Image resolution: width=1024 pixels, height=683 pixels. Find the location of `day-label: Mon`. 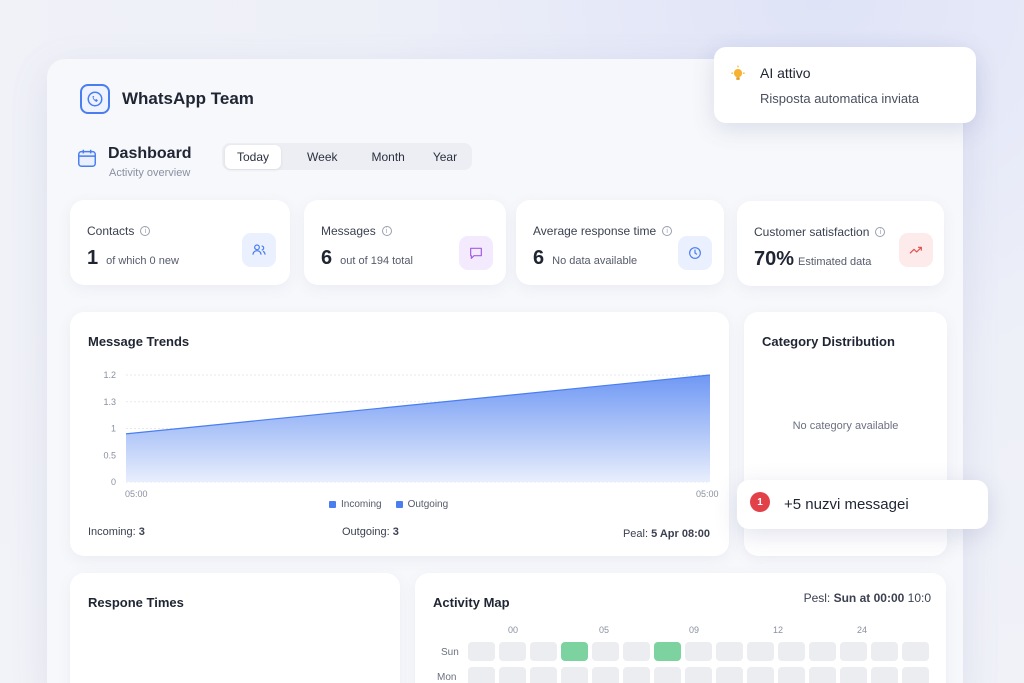

day-label: Mon is located at coordinates (447, 677).